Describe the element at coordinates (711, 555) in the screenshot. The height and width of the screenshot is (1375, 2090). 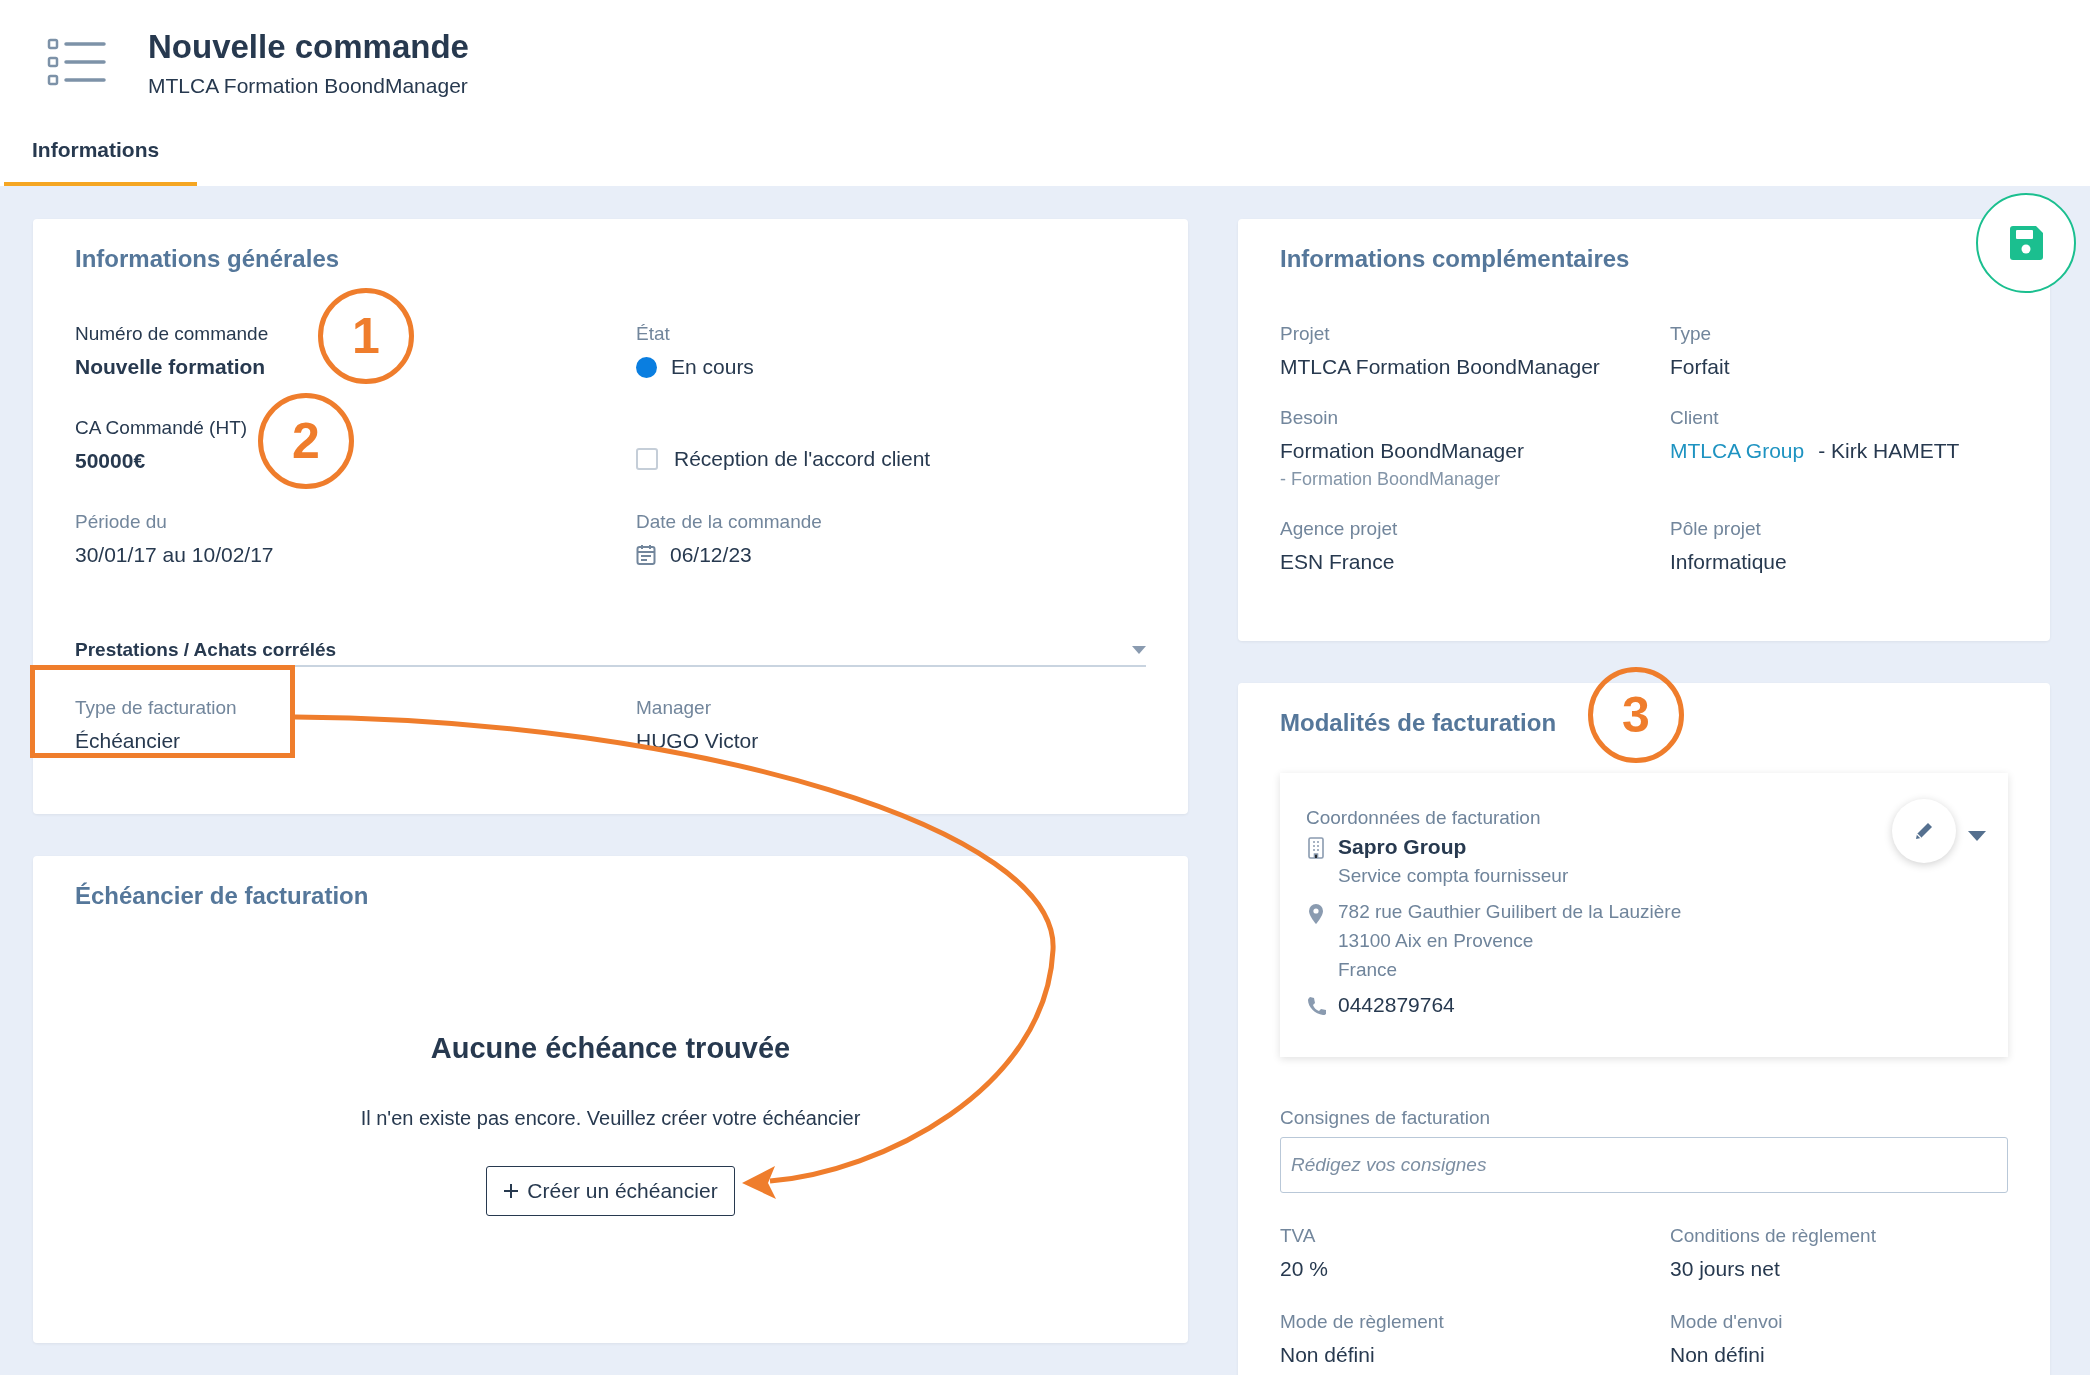
I see `field-value: 06/12/23` at that location.